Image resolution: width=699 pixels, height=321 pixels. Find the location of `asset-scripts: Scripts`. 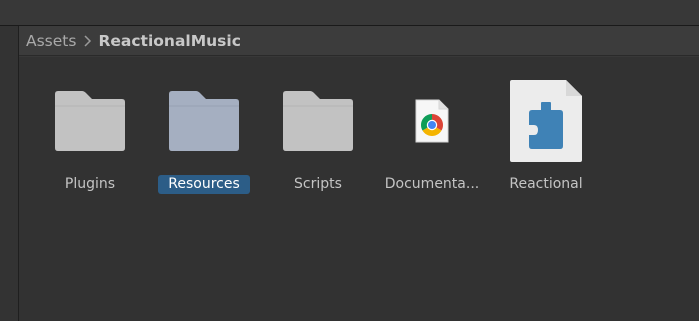

asset-scripts: Scripts is located at coordinates (318, 138).